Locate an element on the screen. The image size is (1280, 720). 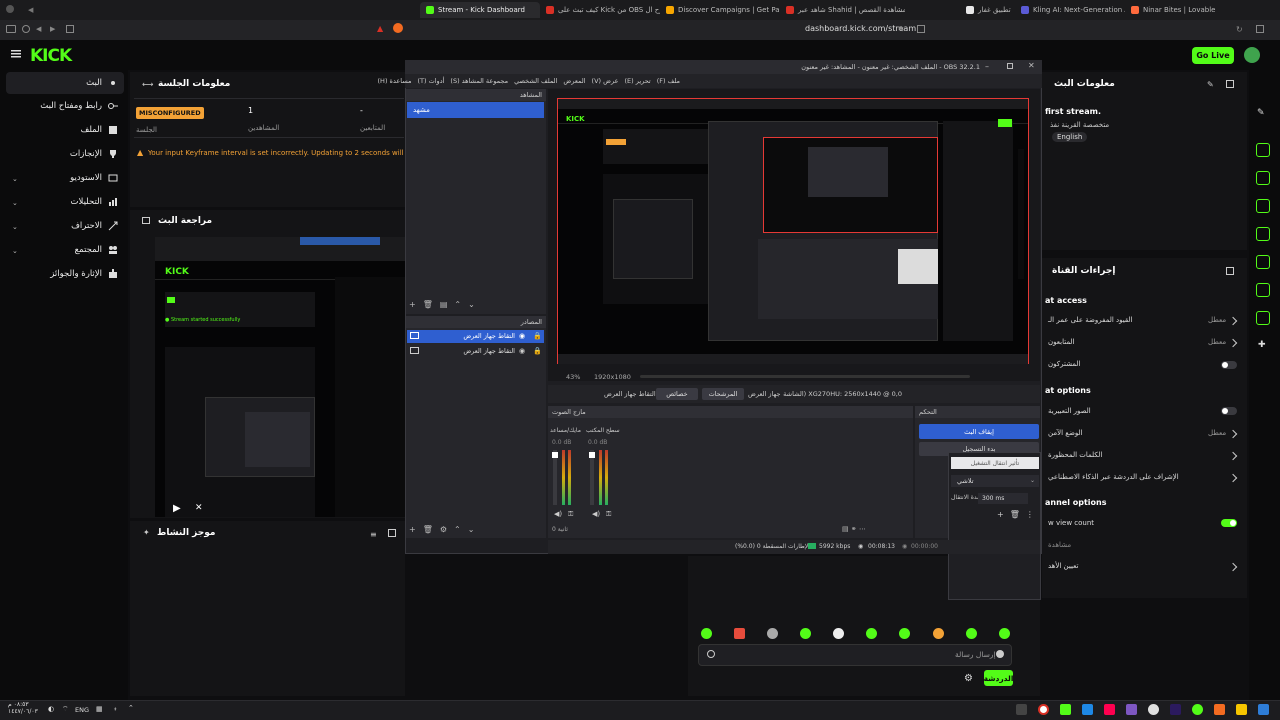
menu-help: مساعدة (H) is located at coordinates (395, 81).